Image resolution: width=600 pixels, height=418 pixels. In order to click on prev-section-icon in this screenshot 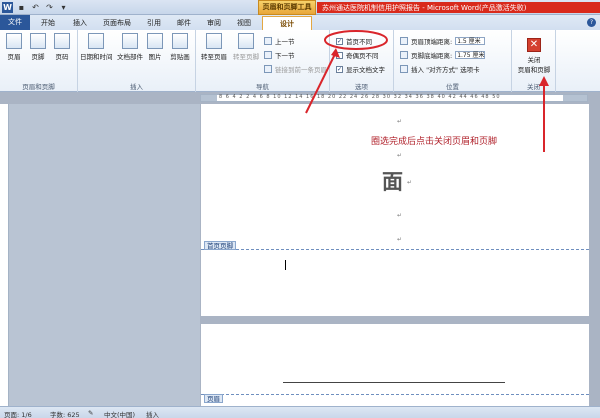, I will do `click(268, 41)`.